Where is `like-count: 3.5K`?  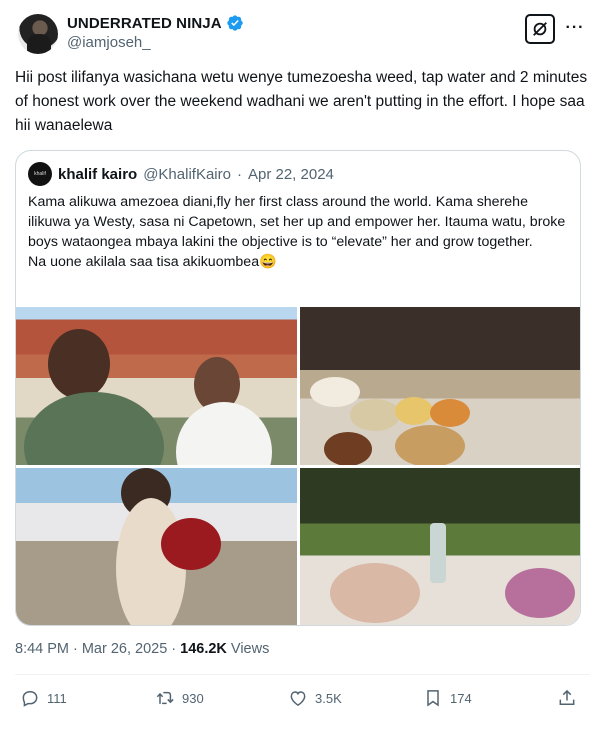
like-count: 3.5K is located at coordinates (328, 698).